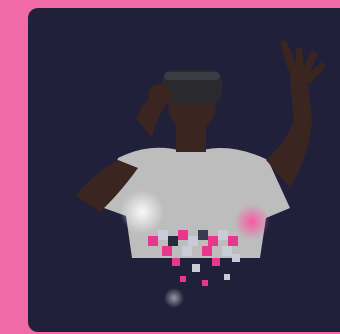  I want to click on right-hand, so click(303, 62).